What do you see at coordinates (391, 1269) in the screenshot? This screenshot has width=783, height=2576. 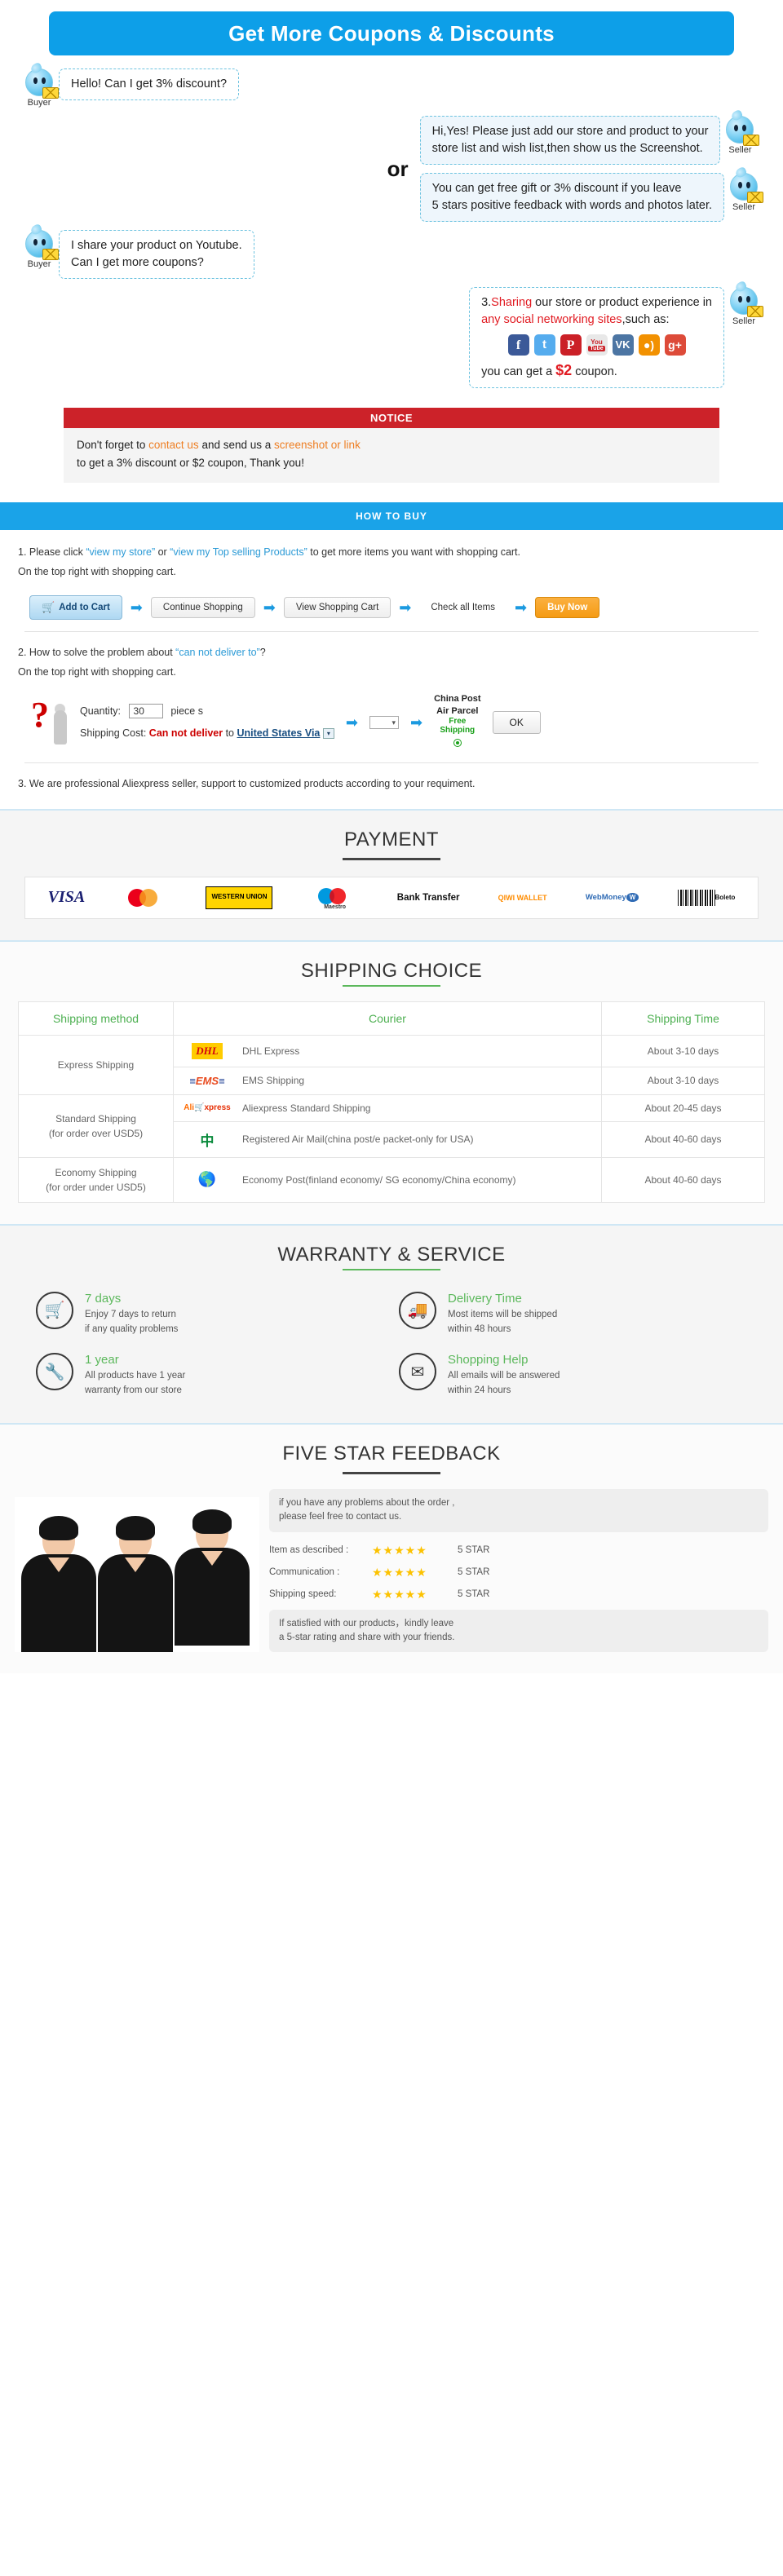 I see `title-underline` at bounding box center [391, 1269].